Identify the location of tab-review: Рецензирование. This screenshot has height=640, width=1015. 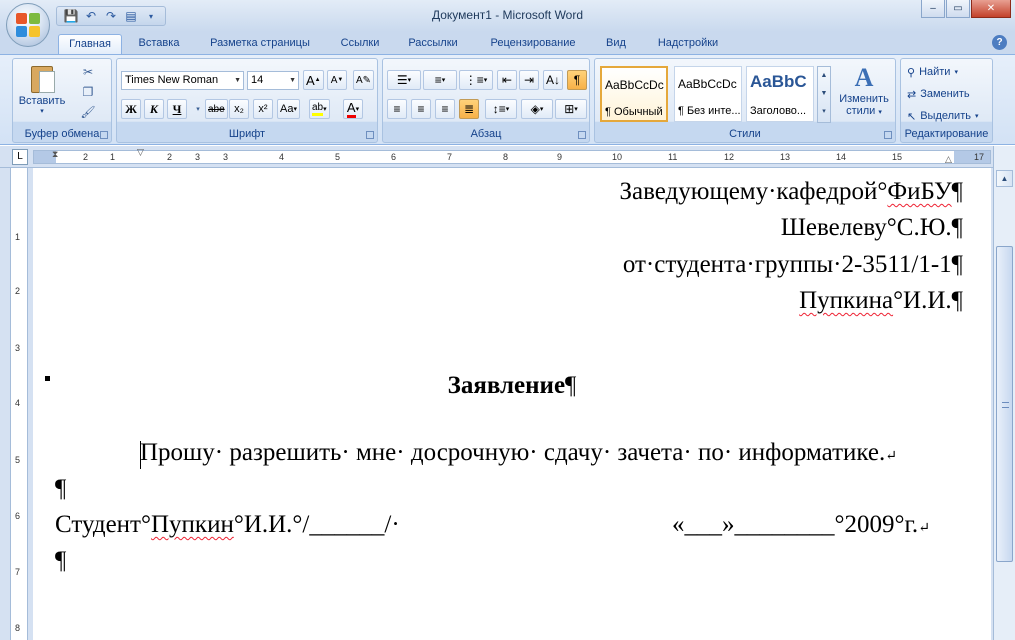
(533, 44).